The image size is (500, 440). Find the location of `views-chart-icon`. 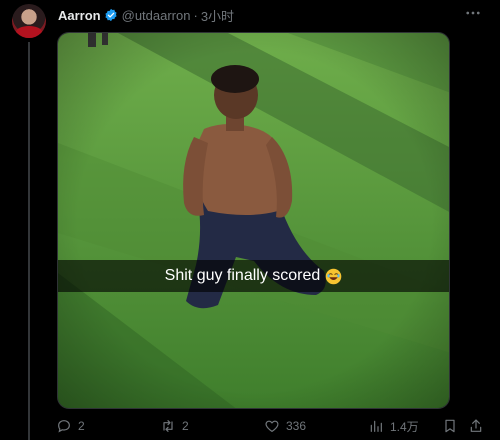

views-chart-icon is located at coordinates (376, 426).